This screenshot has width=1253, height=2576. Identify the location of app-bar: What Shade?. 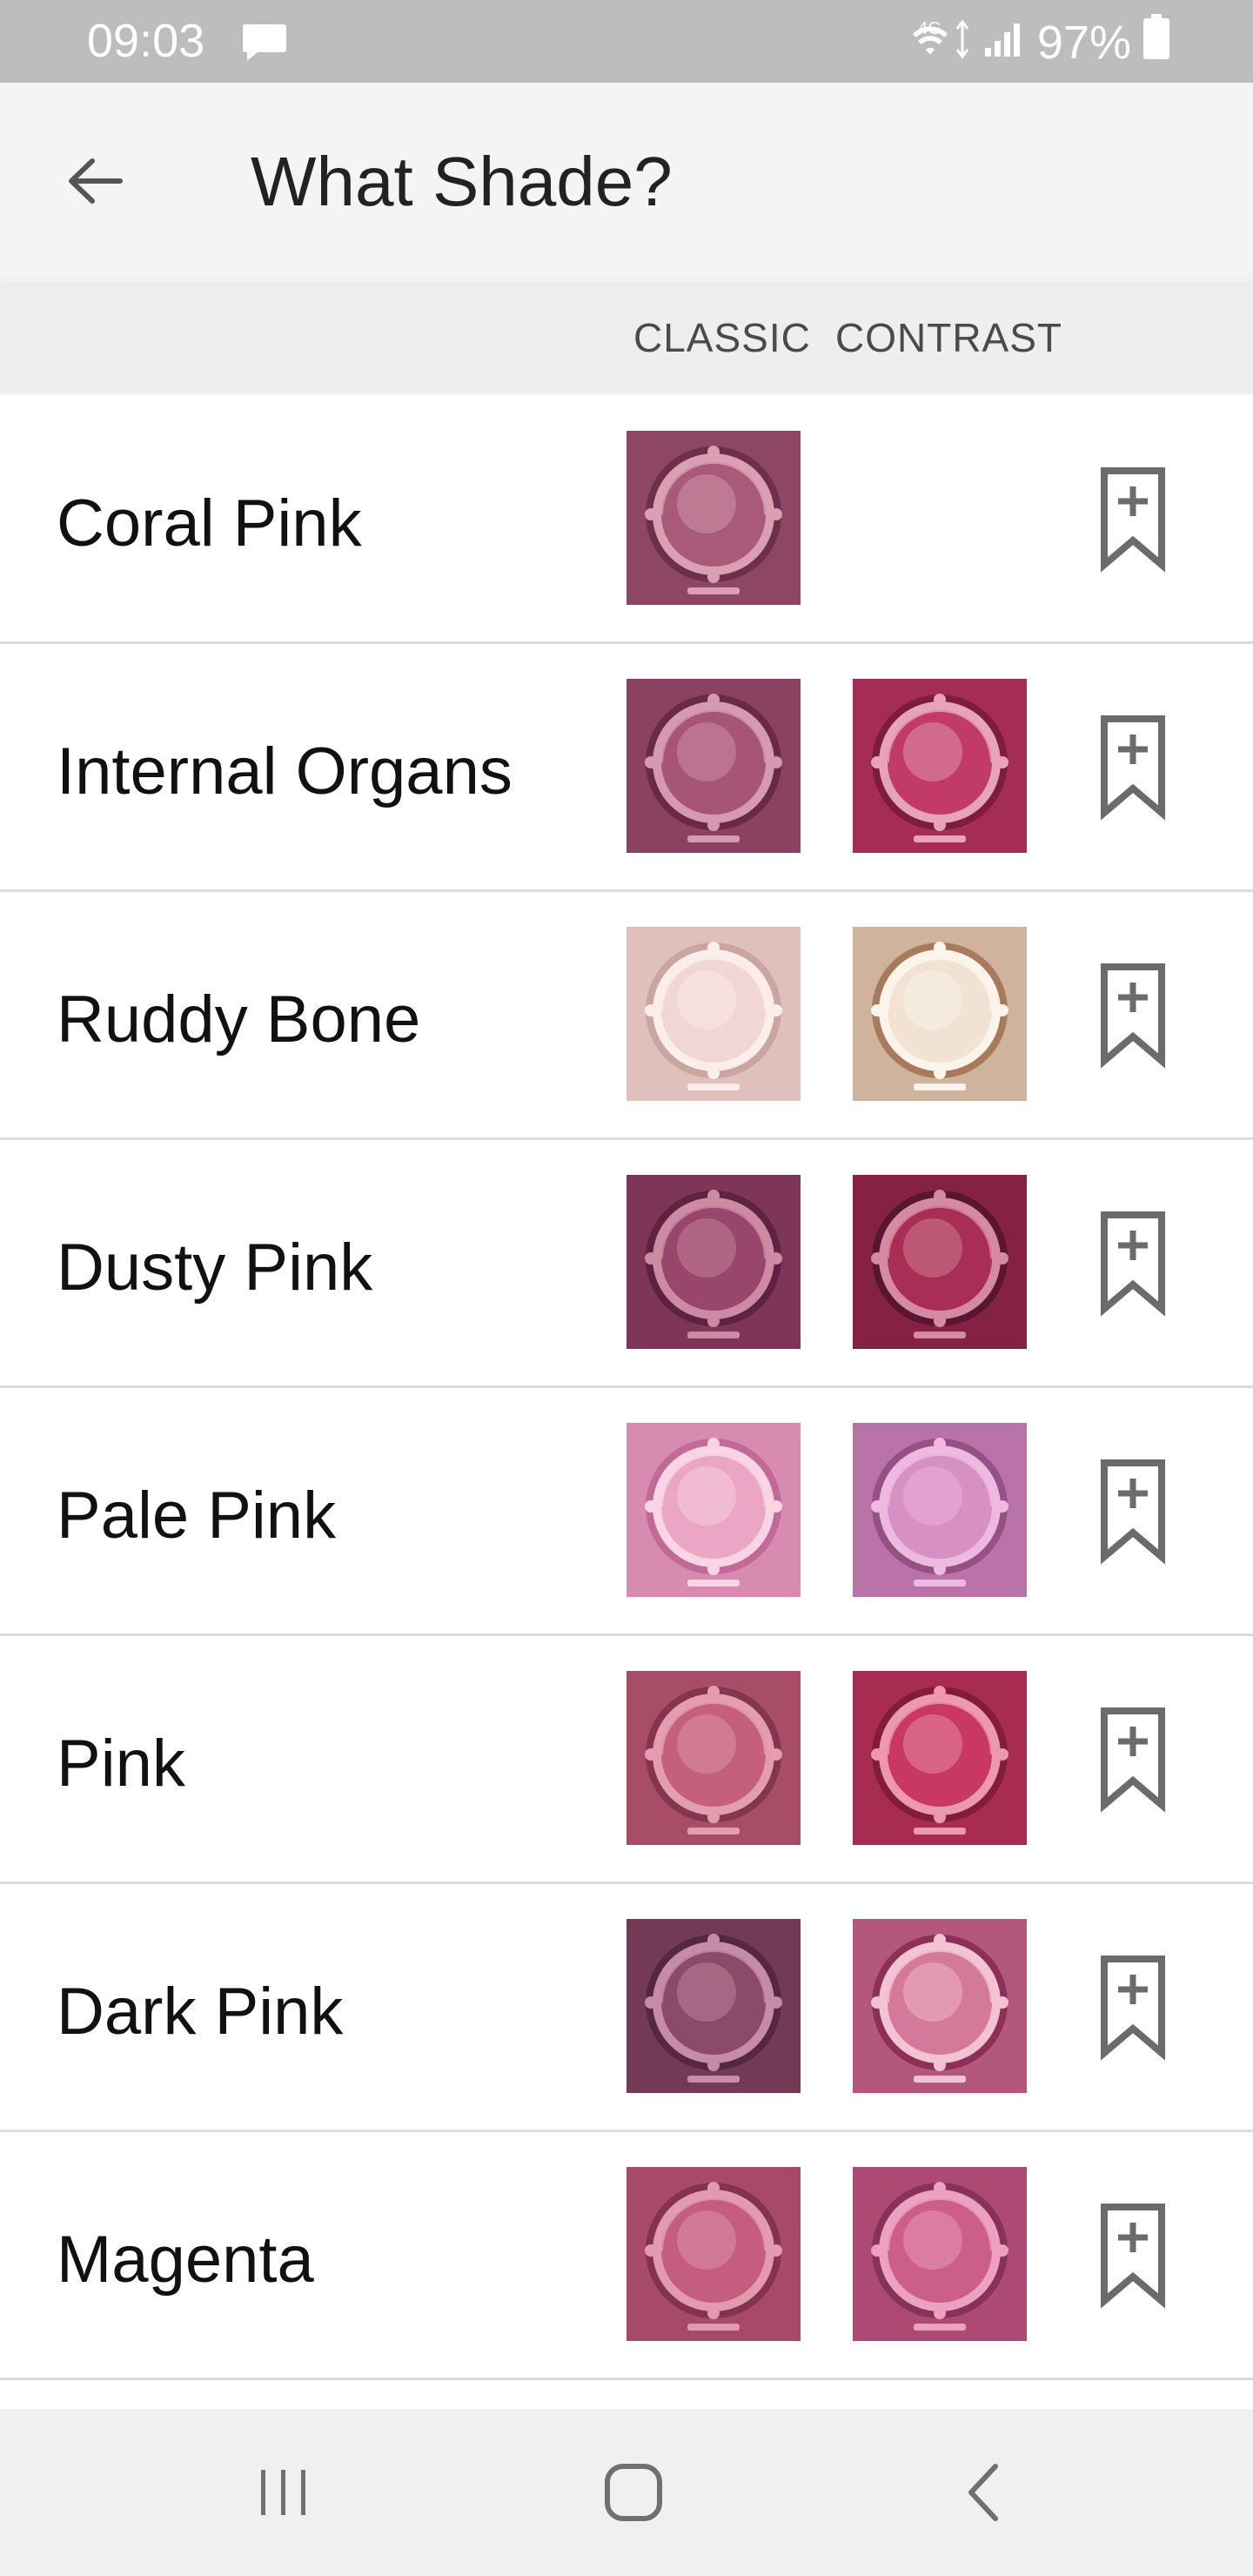
(626, 180).